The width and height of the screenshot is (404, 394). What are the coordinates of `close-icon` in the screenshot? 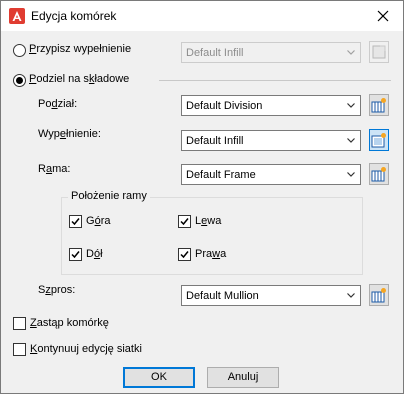 It's located at (383, 16).